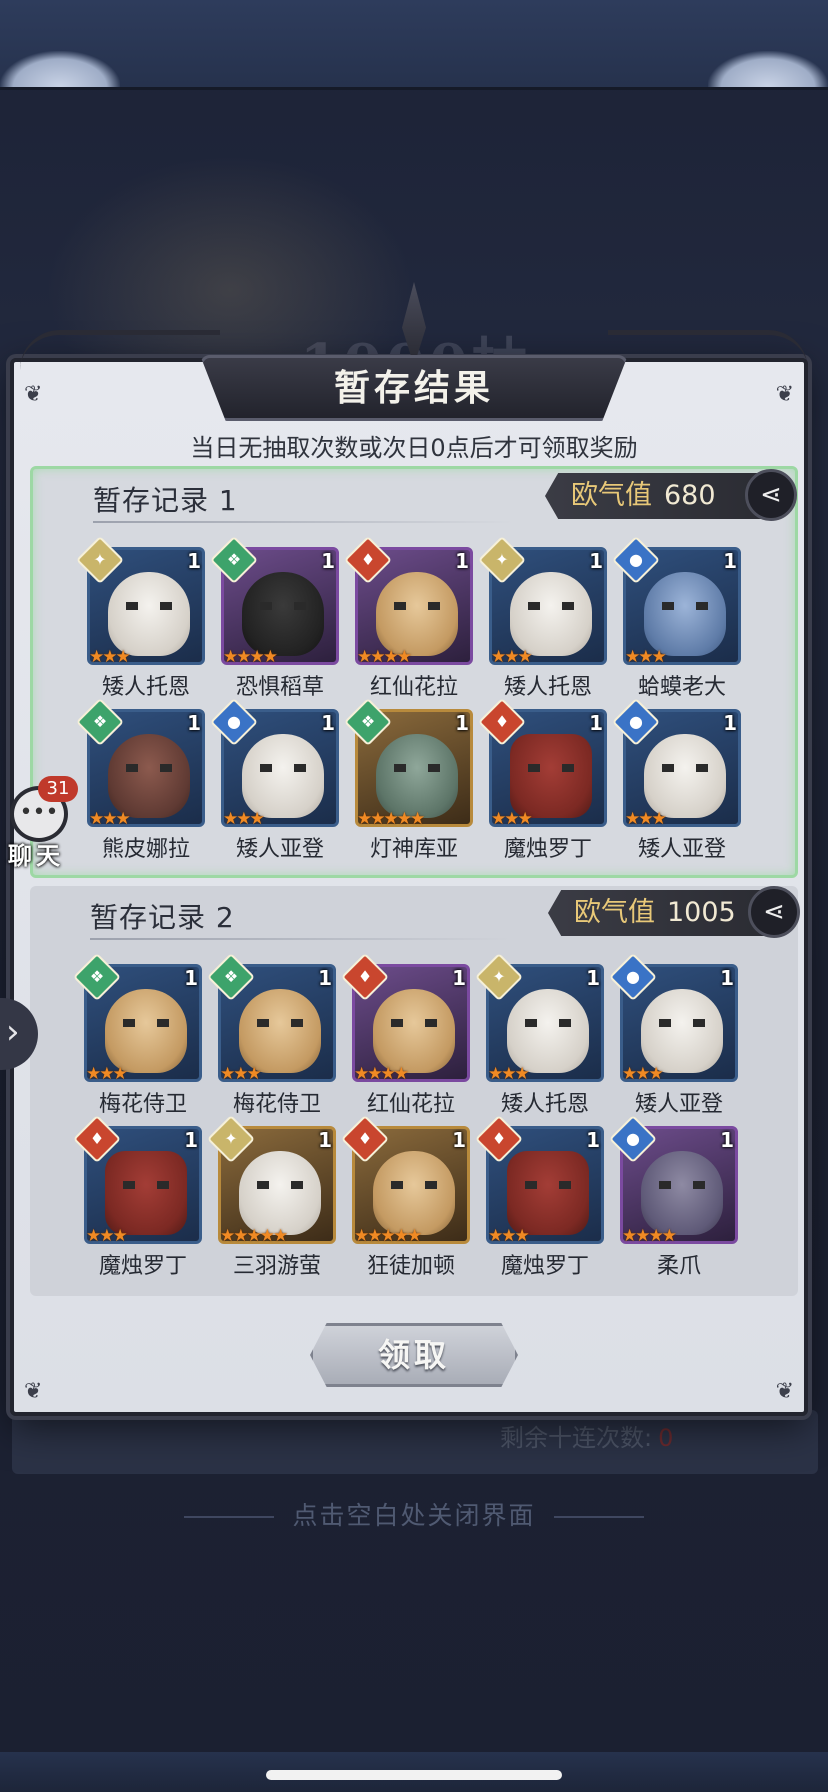 The height and width of the screenshot is (1792, 828). What do you see at coordinates (413, 687) in the screenshot?
I see `hero-name: 红仙花拉` at bounding box center [413, 687].